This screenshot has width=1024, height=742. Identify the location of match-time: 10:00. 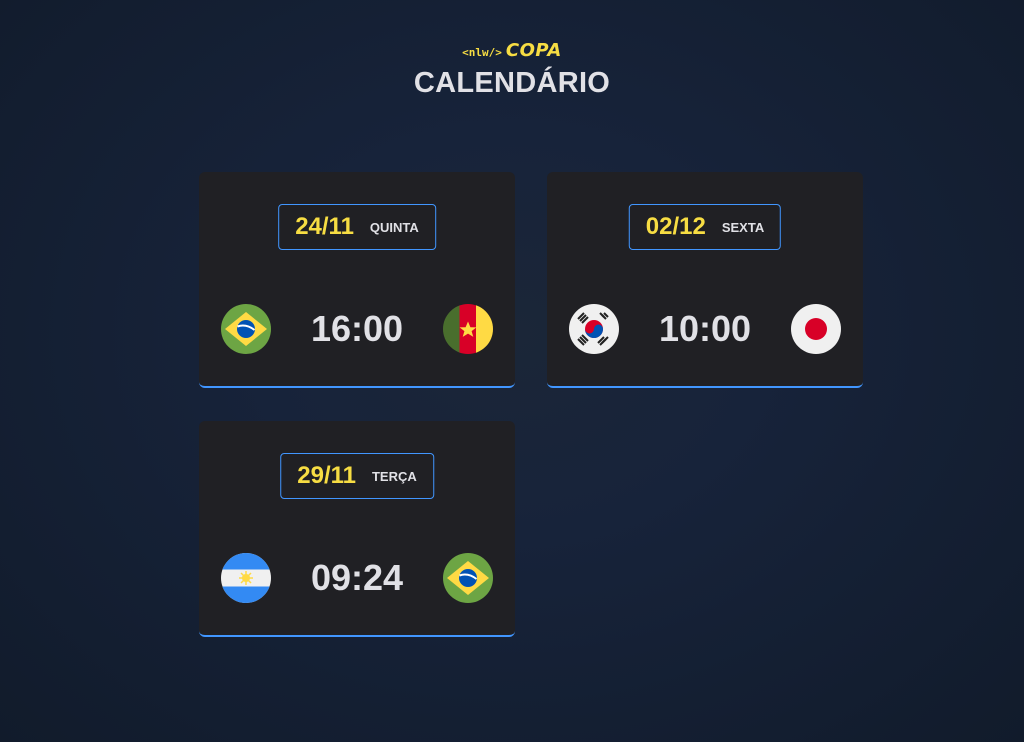
(705, 328).